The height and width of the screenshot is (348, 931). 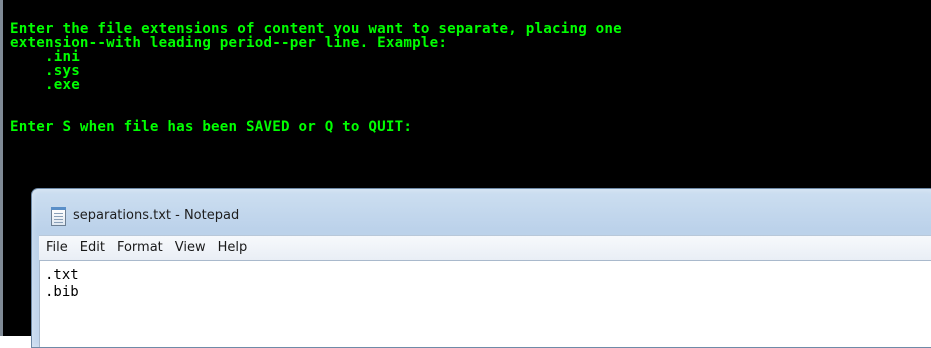 What do you see at coordinates (62, 275) in the screenshot?
I see `editor-line: .txt` at bounding box center [62, 275].